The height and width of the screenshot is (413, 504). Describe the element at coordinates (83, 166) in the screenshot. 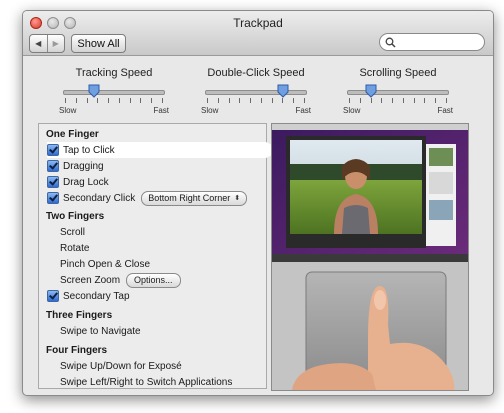

I see `dragging-label: Dragging` at that location.